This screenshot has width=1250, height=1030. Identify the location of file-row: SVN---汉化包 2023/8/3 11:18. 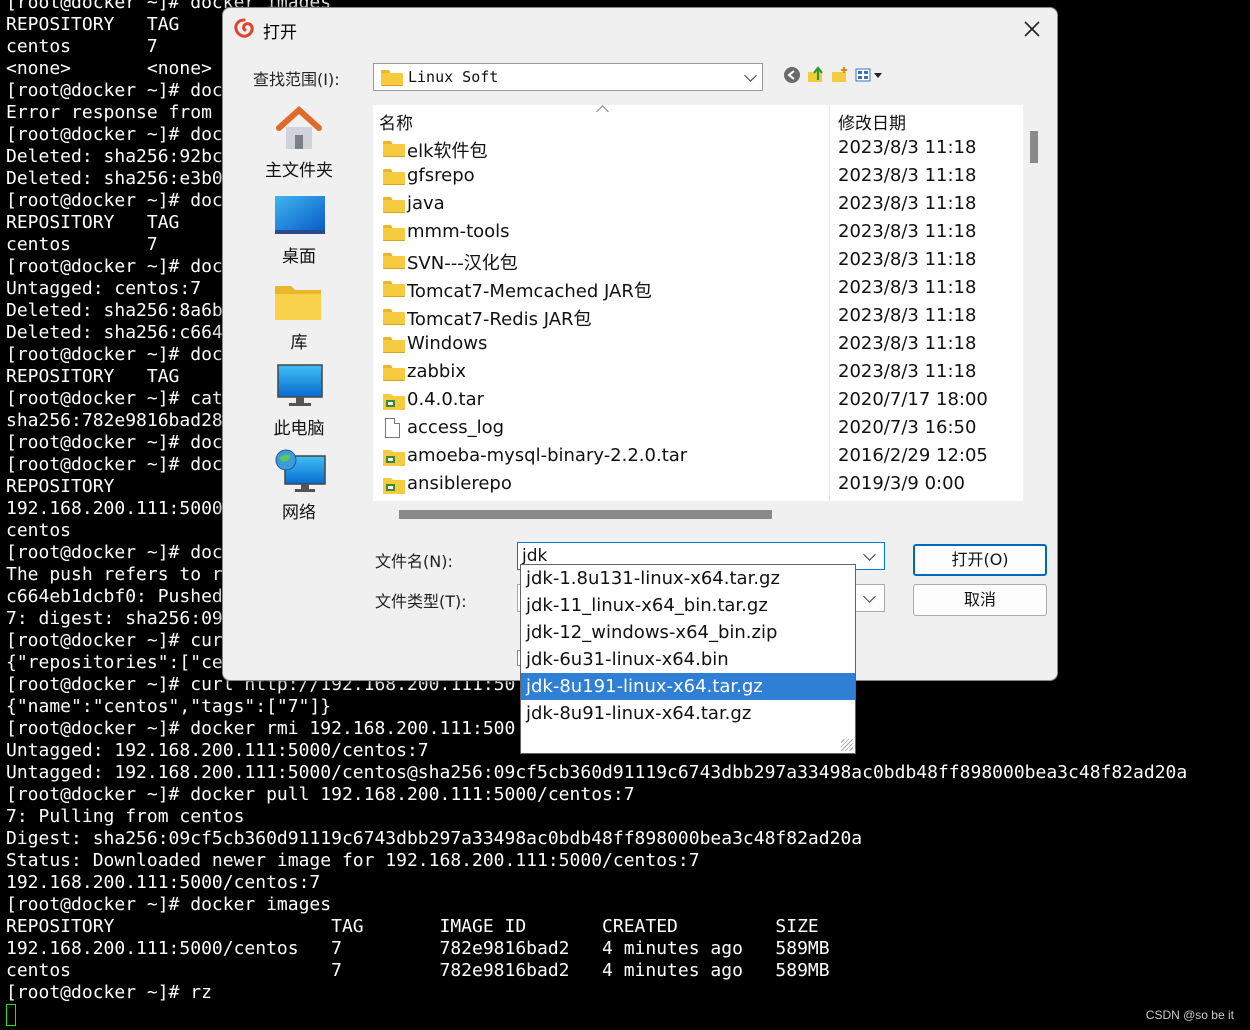
(698, 261).